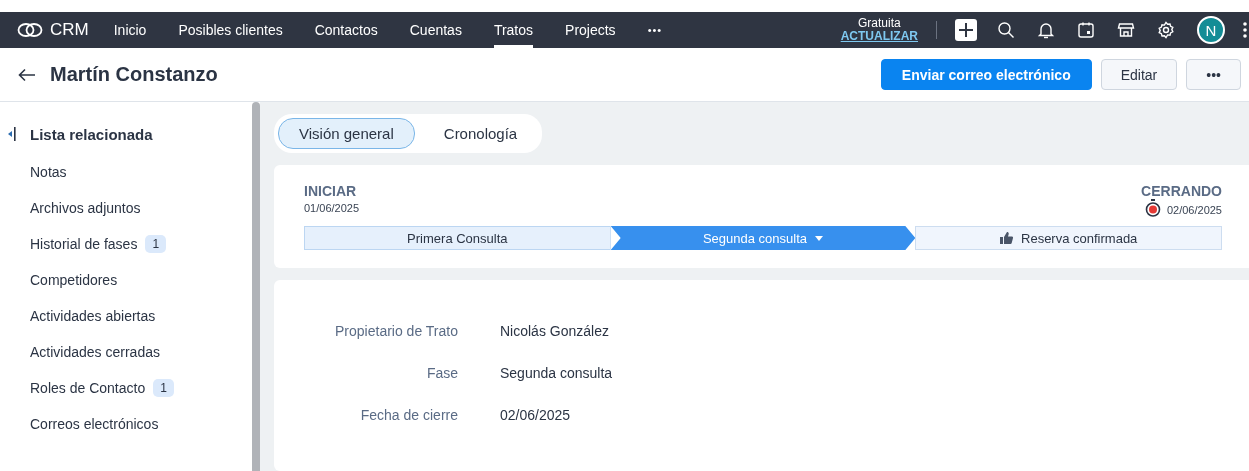  I want to click on header-button: •••, so click(1213, 74).